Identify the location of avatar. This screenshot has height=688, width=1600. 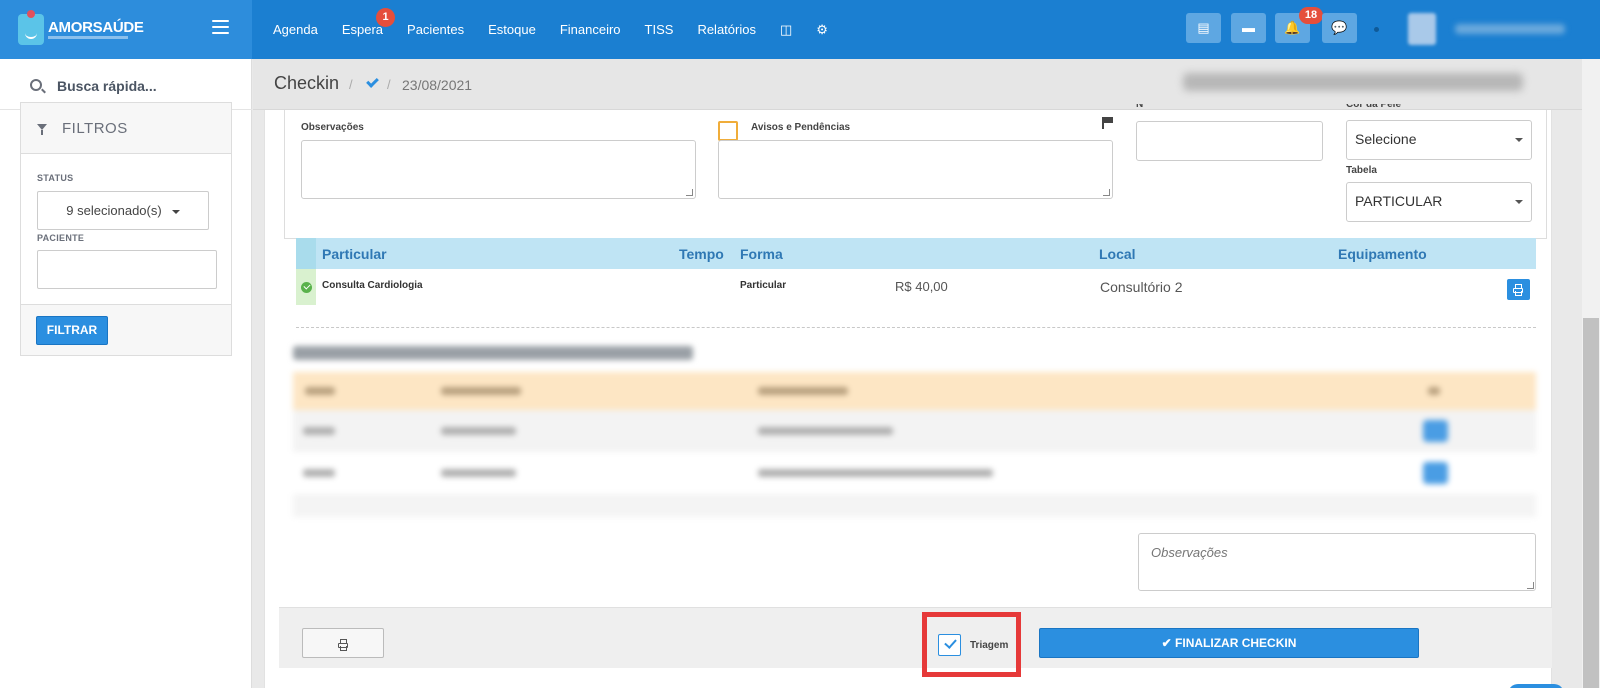
(1422, 29).